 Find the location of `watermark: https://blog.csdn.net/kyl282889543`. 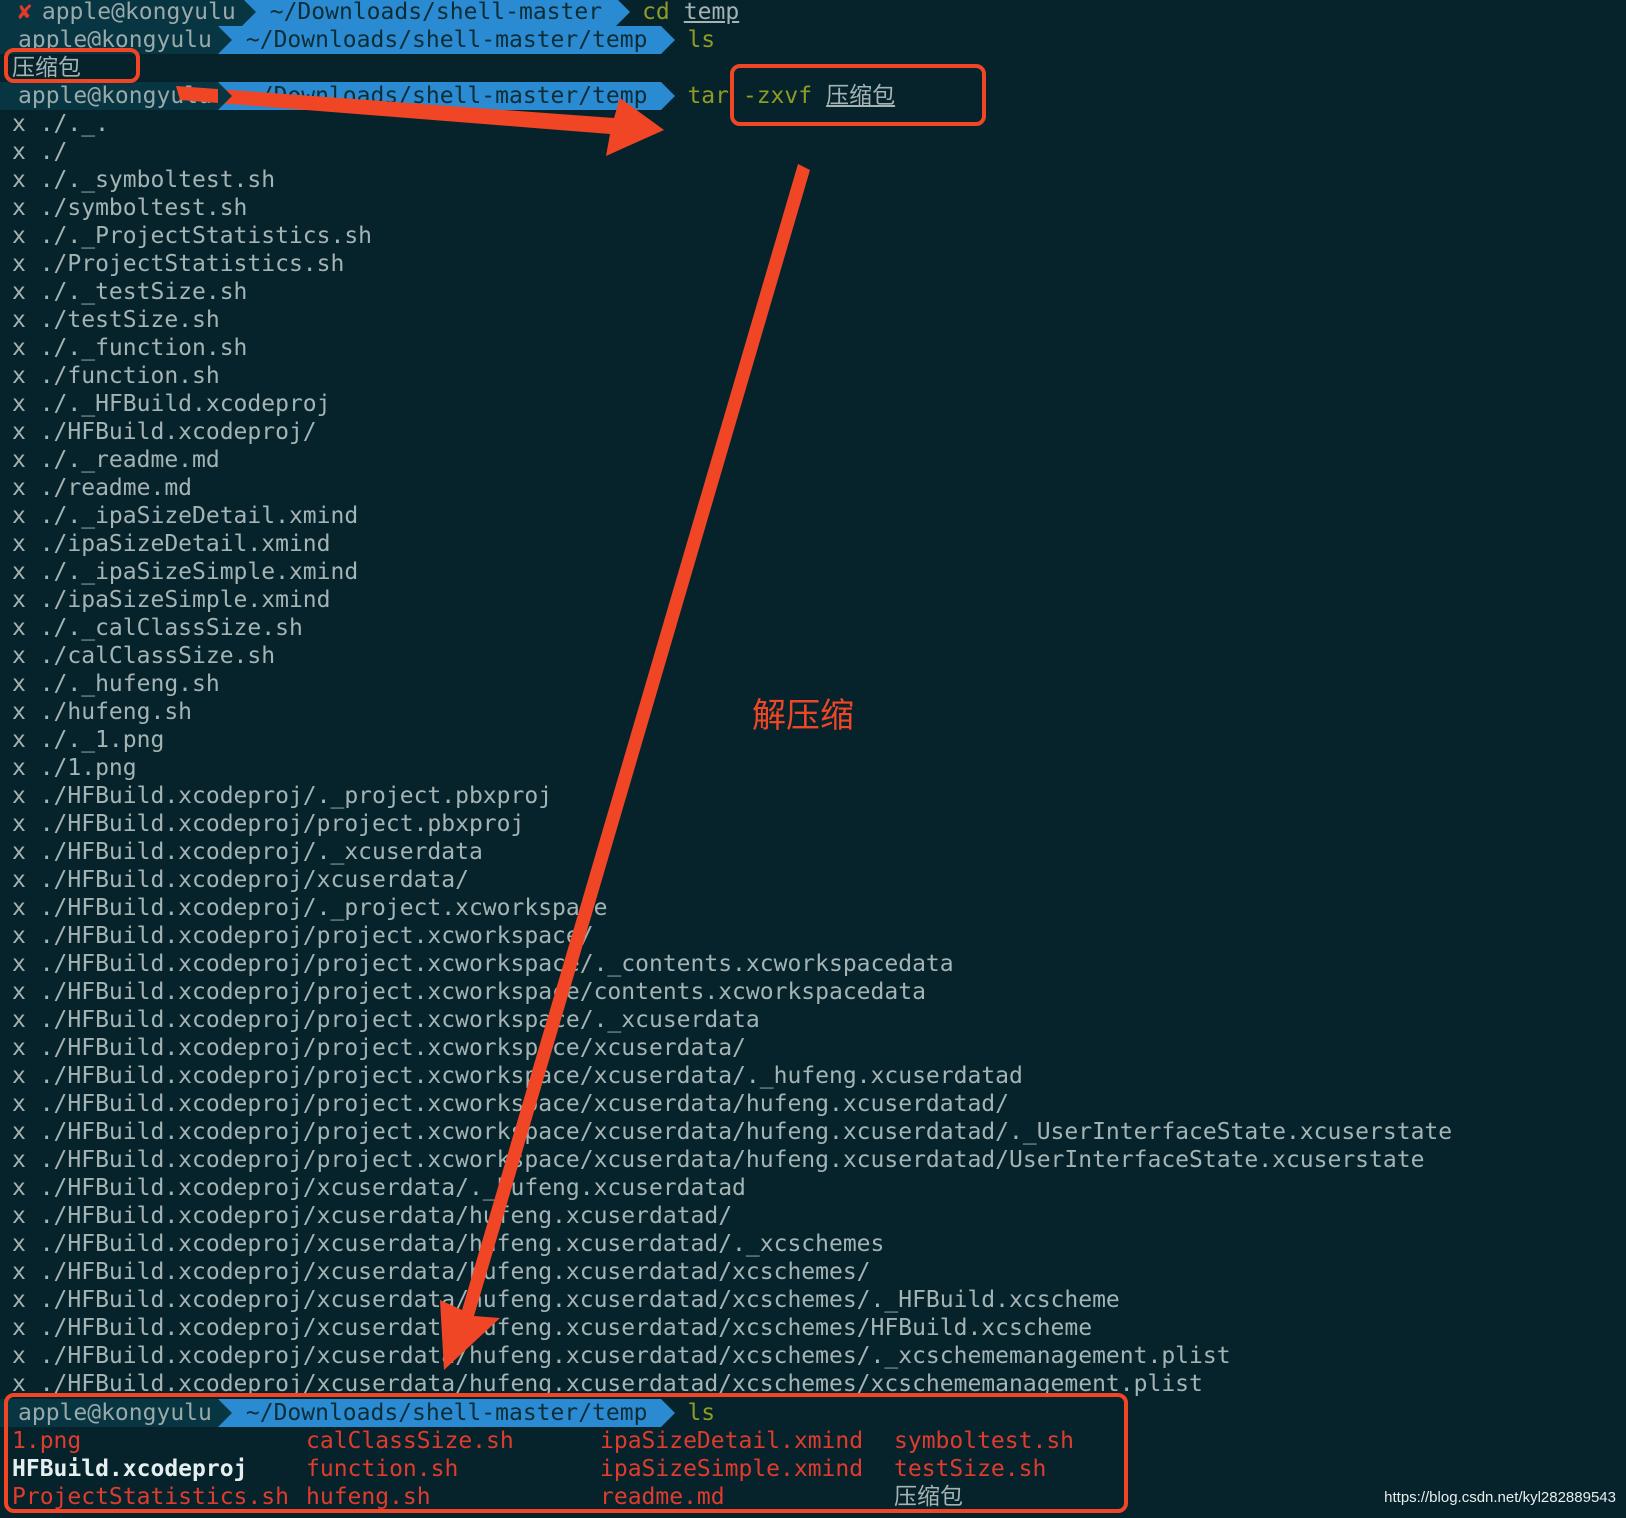

watermark: https://blog.csdn.net/kyl282889543 is located at coordinates (1500, 1497).